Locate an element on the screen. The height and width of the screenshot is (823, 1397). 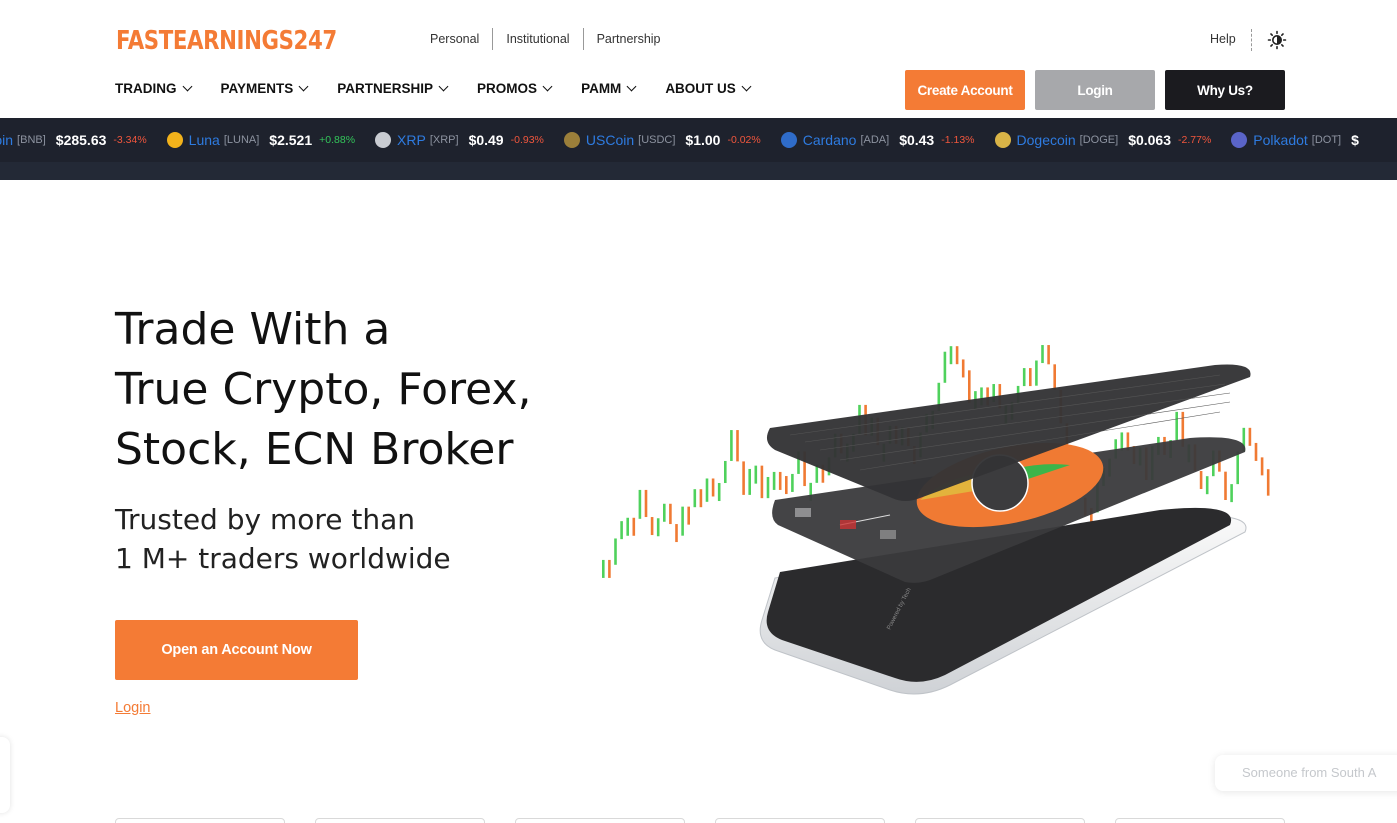
ticker-name: USCoin is located at coordinates (610, 140).